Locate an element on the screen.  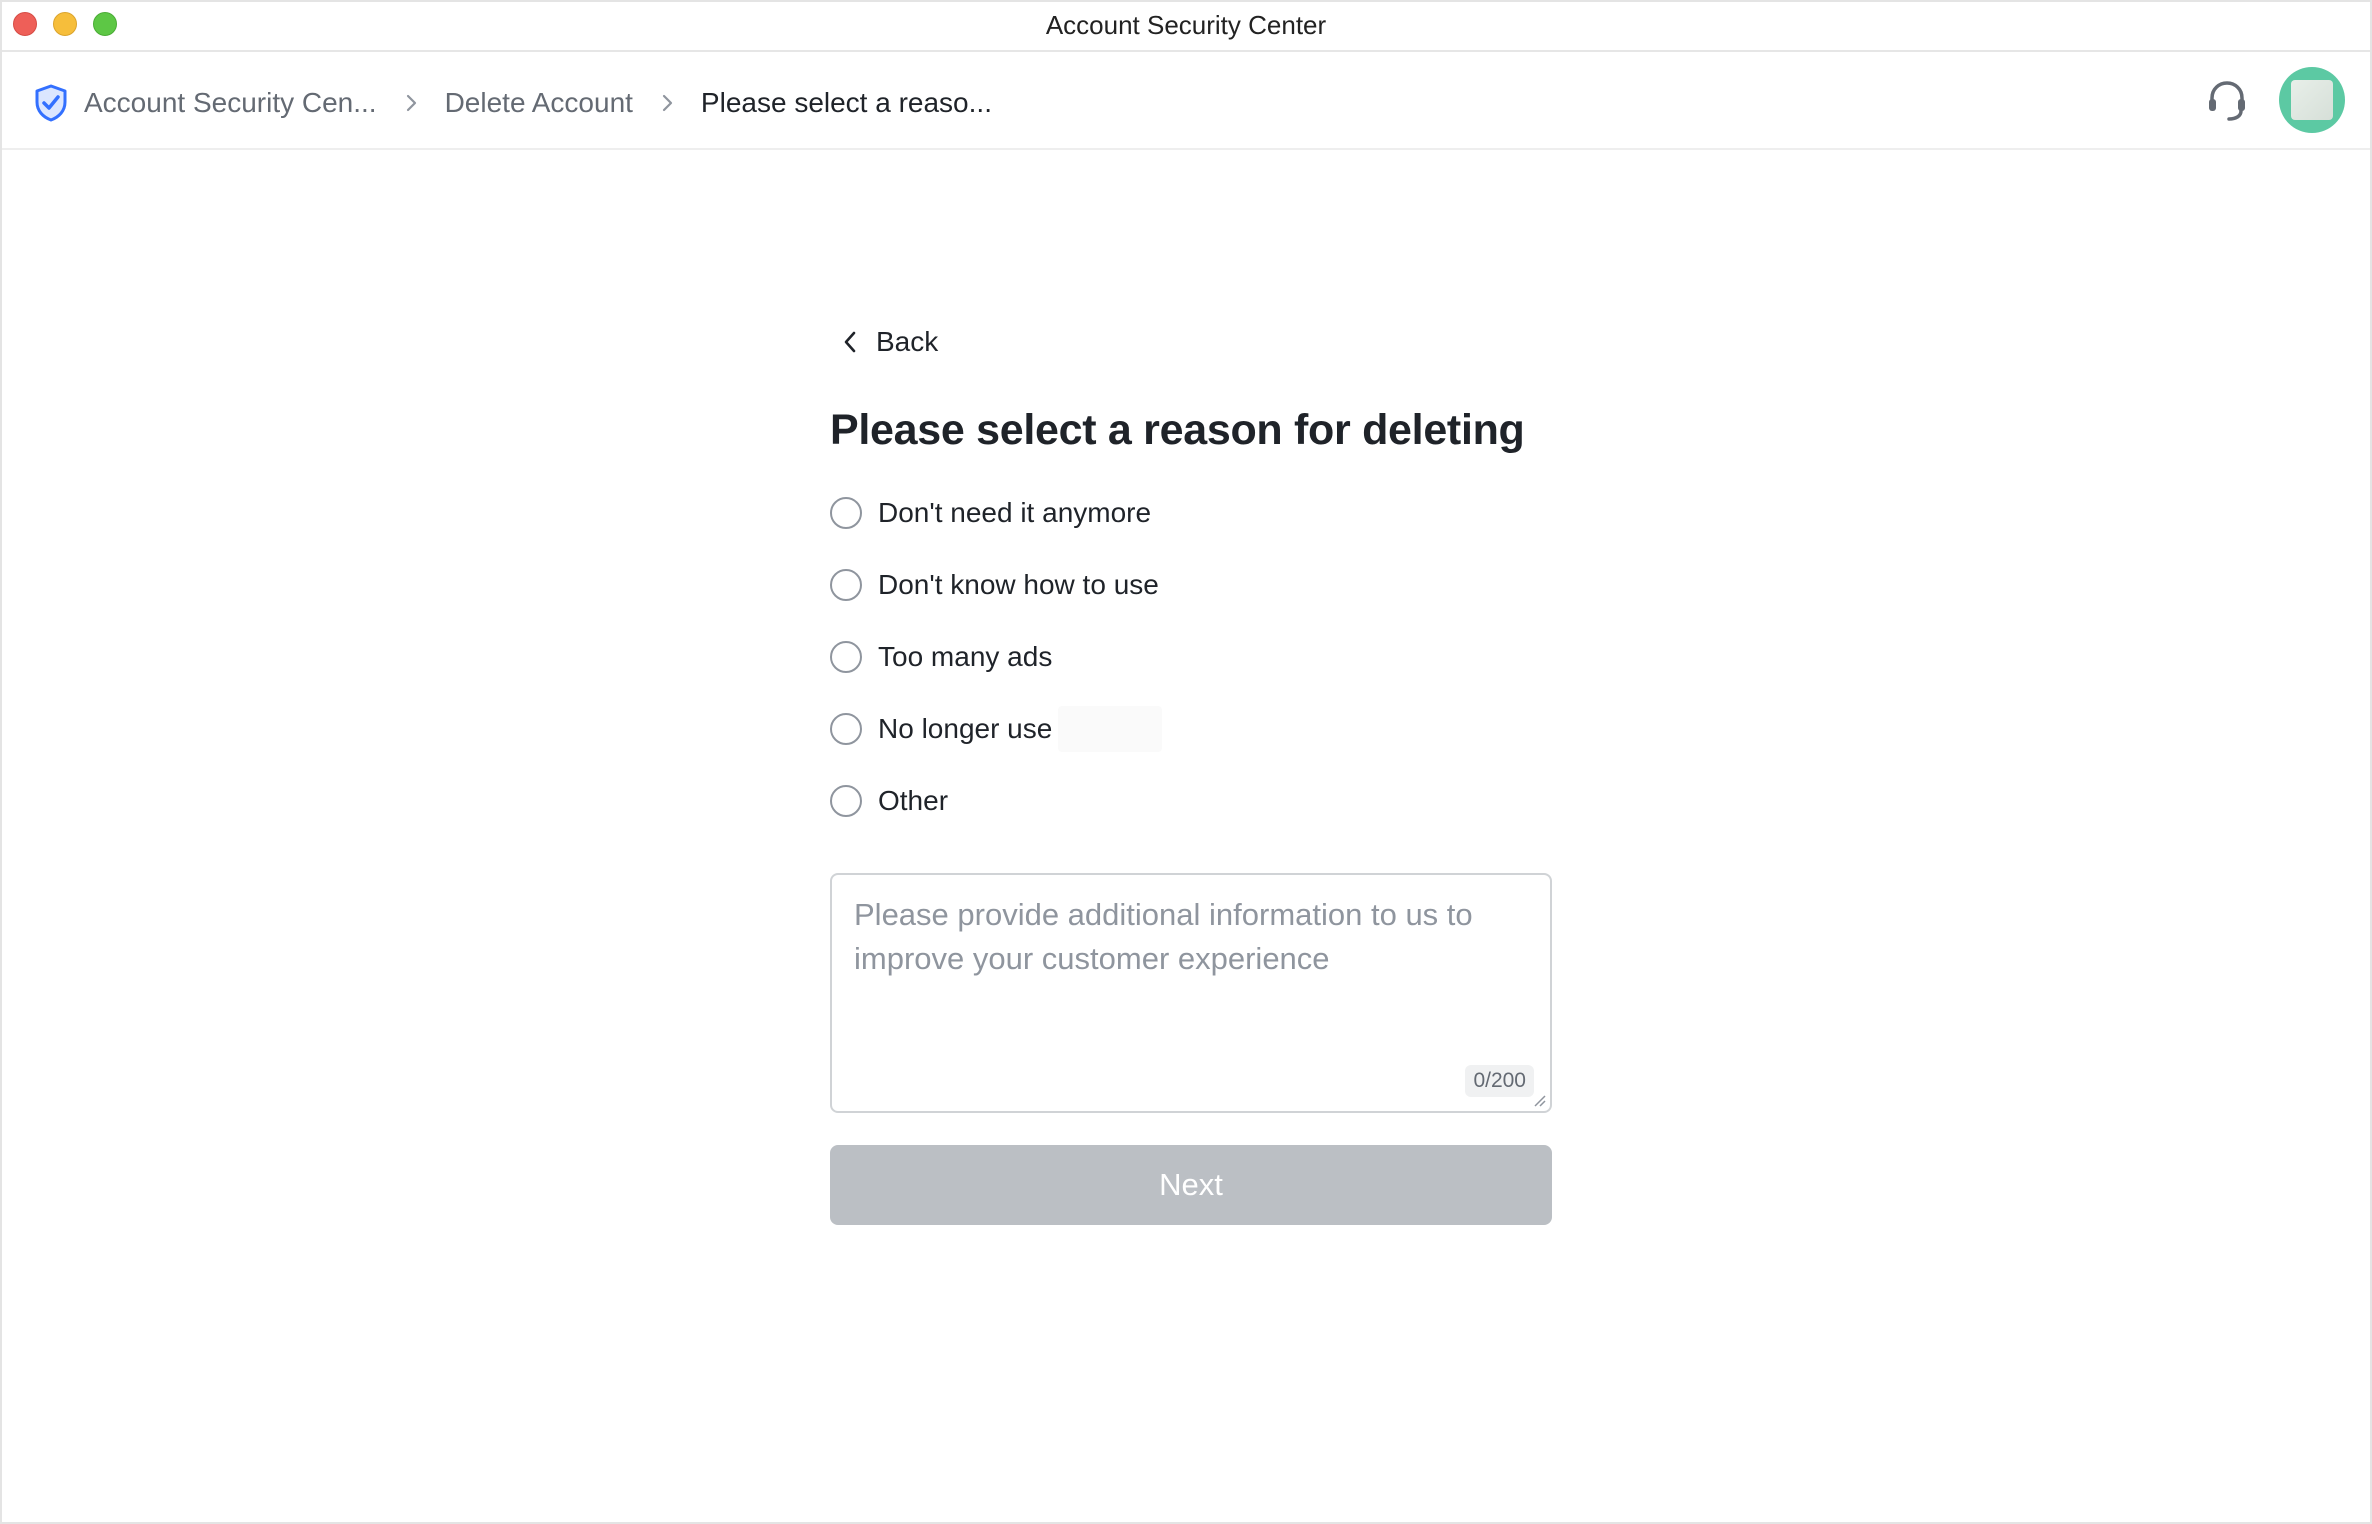
reason-option-too-many-ads: Too many ads is located at coordinates (1191, 657).